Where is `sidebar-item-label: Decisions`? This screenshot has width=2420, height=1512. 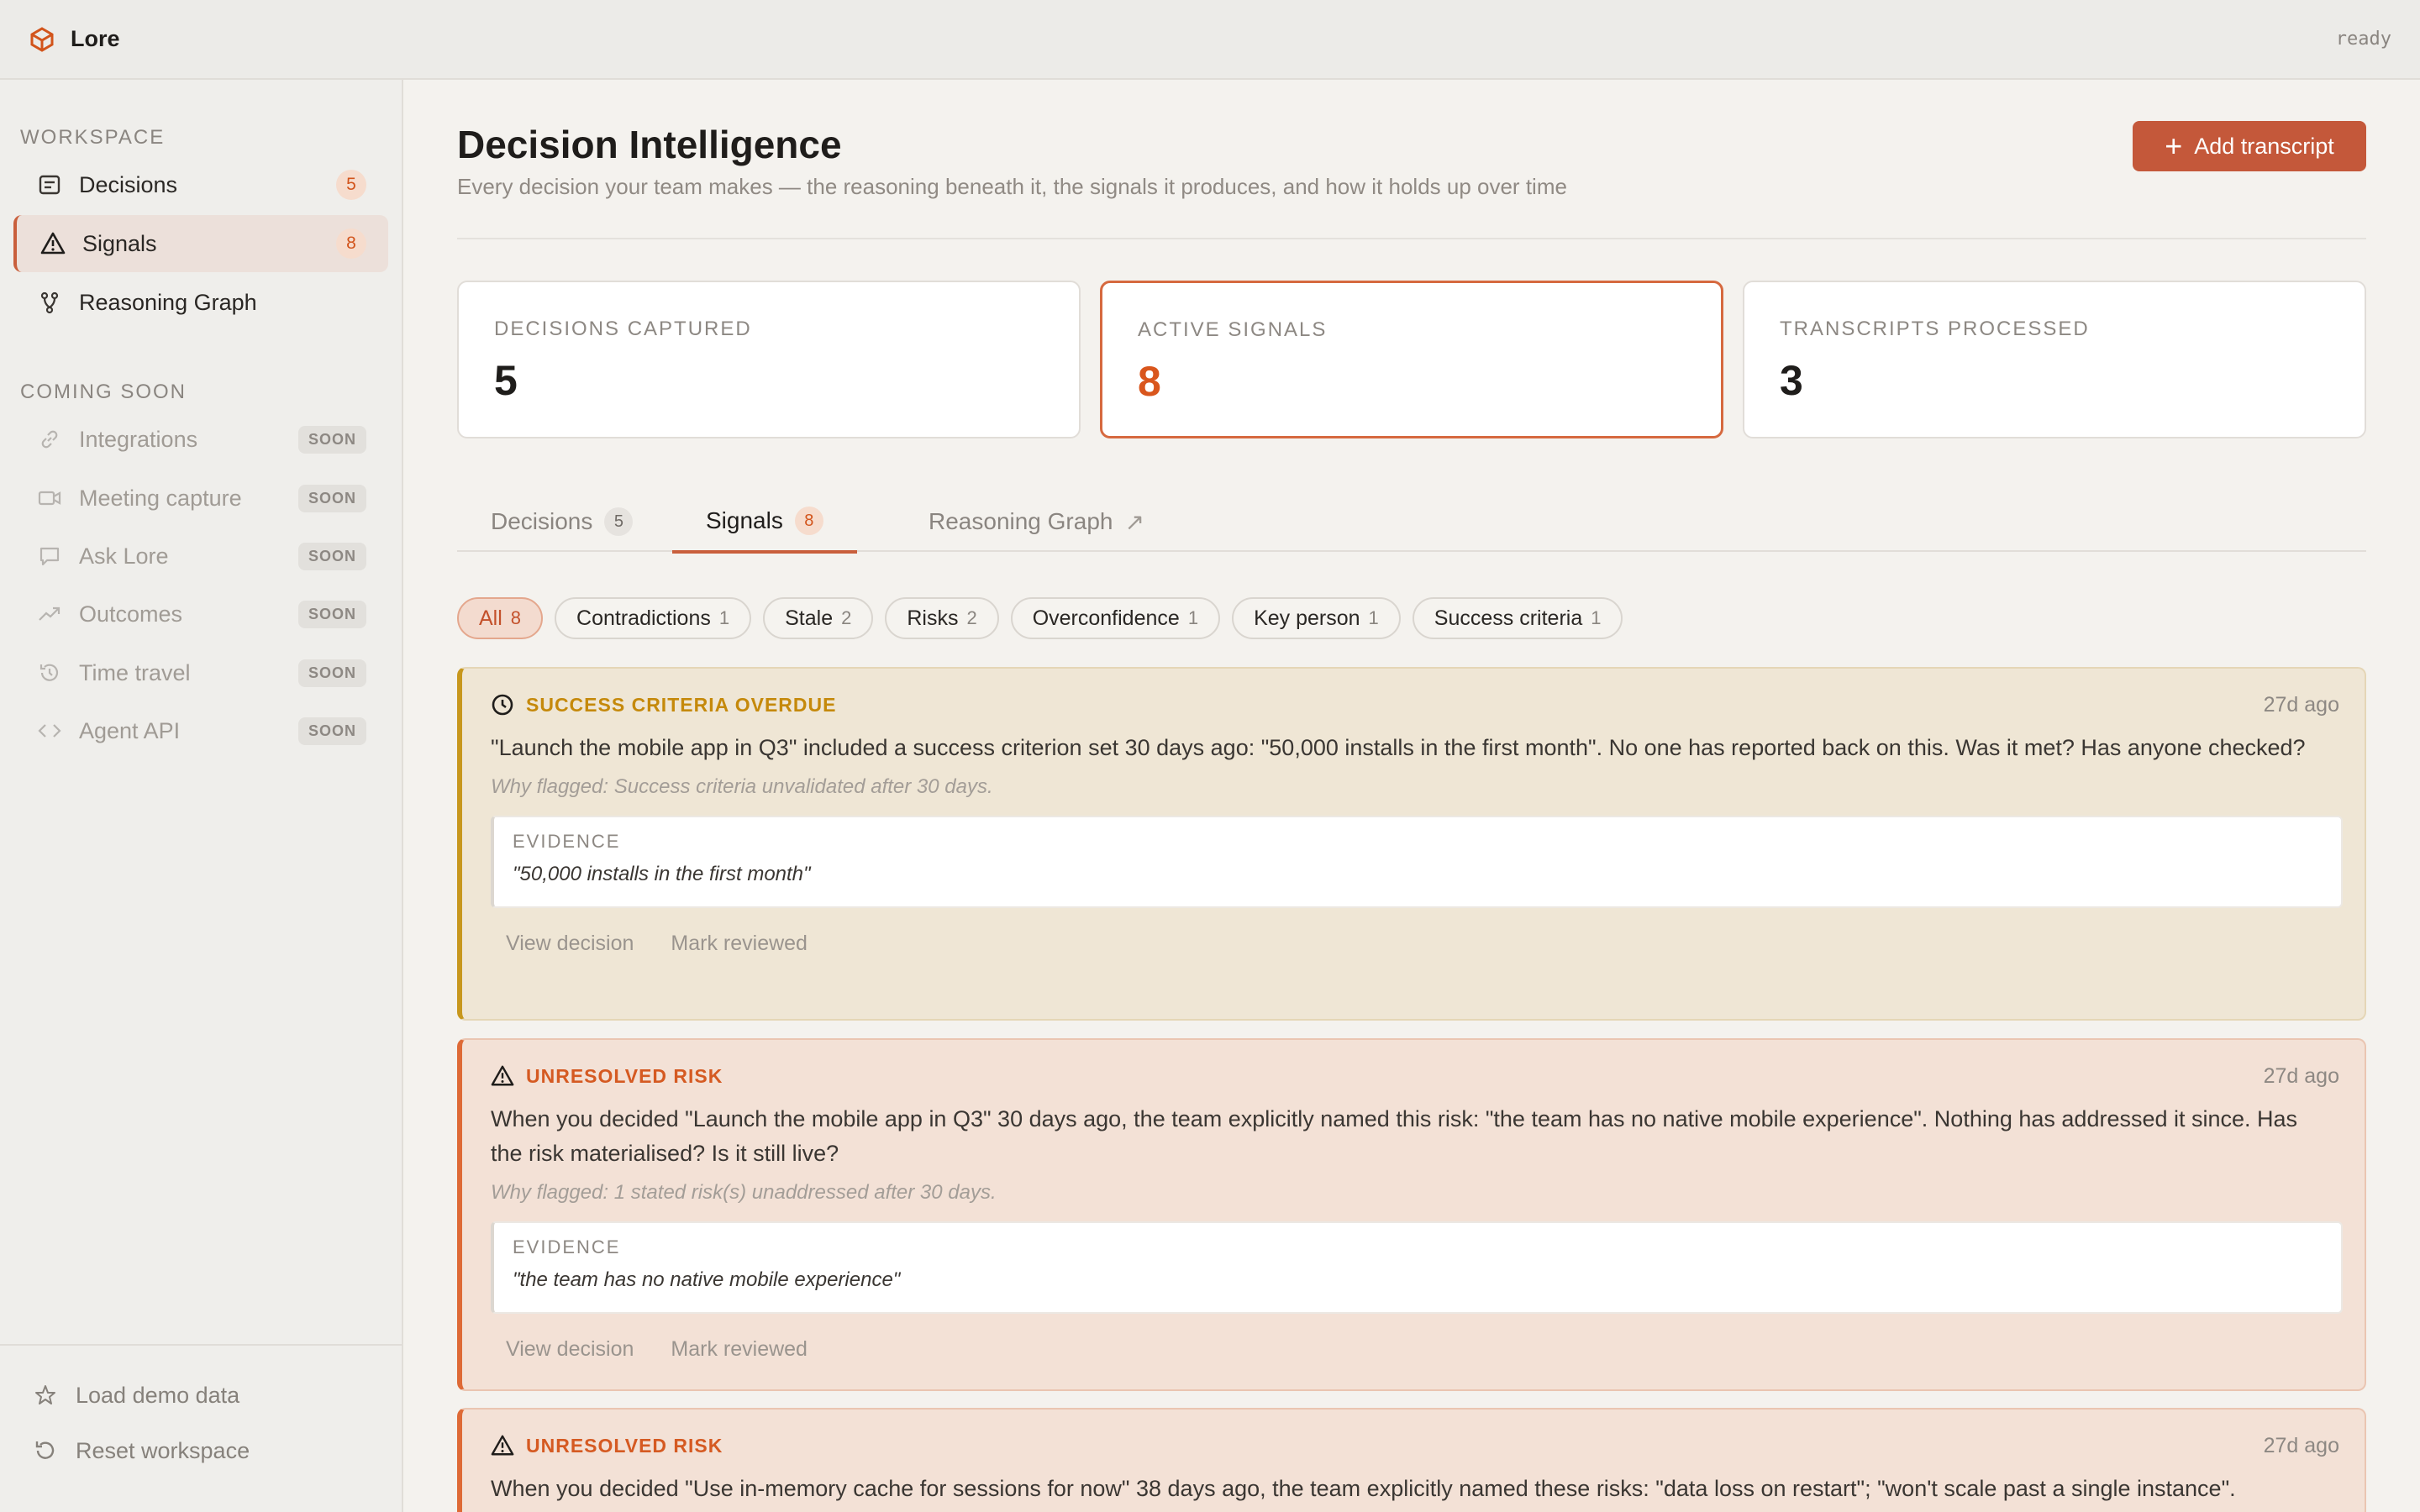 sidebar-item-label: Decisions is located at coordinates (128, 184).